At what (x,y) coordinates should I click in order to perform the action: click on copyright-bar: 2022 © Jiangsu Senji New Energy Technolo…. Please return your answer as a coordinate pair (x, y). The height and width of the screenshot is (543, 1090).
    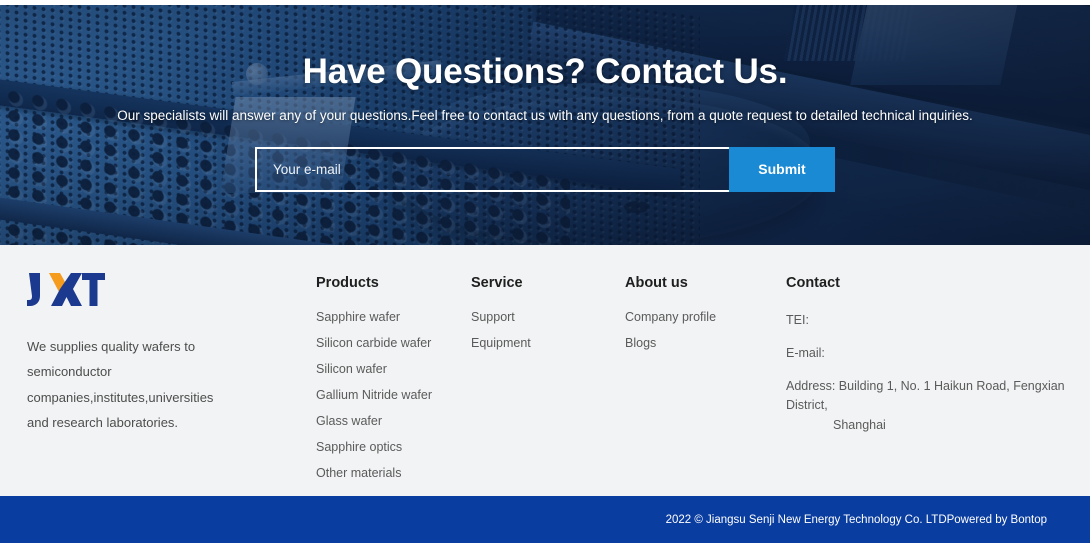
    Looking at the image, I should click on (545, 519).